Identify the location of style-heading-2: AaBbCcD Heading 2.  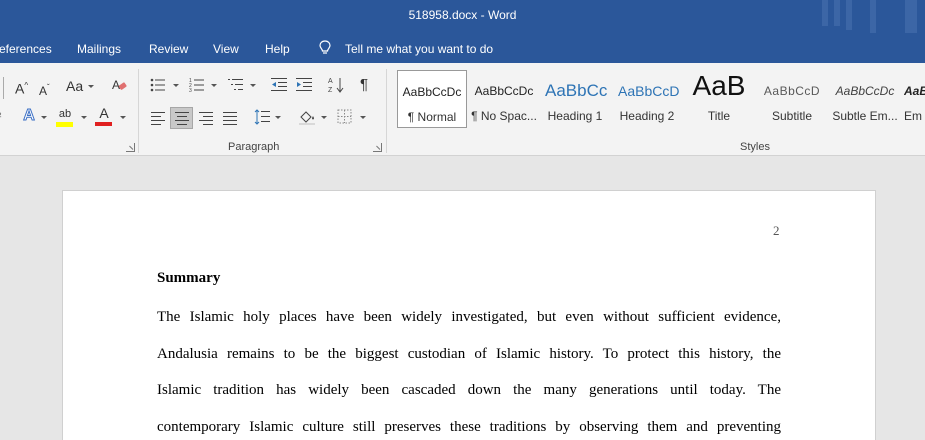
(647, 99).